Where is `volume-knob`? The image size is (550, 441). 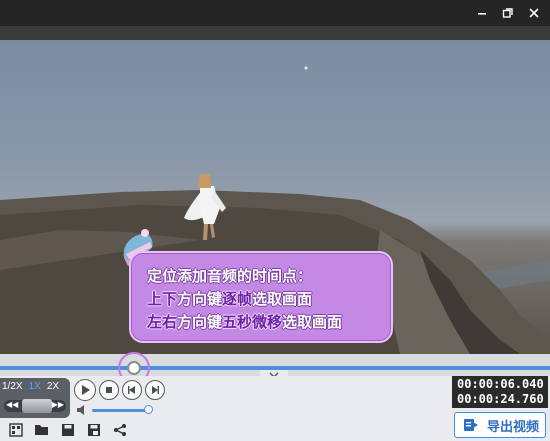
volume-knob is located at coordinates (148, 409).